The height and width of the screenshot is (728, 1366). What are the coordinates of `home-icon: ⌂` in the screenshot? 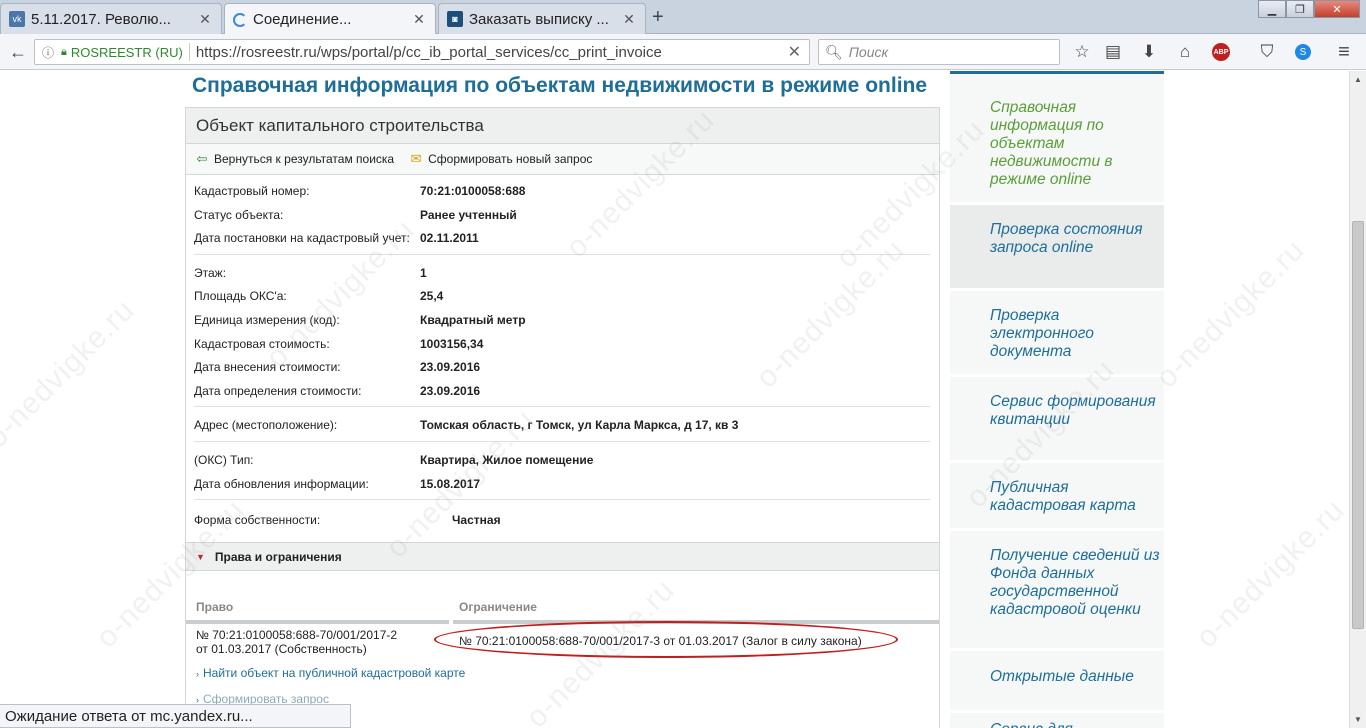 It's located at (1185, 52).